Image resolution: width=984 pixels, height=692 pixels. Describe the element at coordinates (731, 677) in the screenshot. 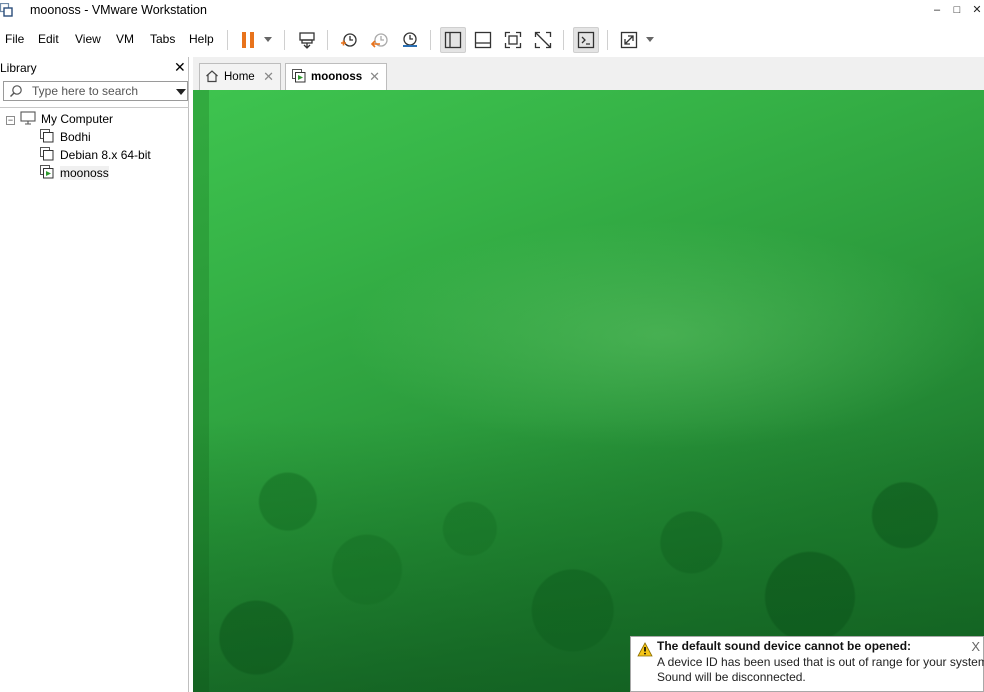

I see `notification-line: Sound will be disconnected.` at that location.